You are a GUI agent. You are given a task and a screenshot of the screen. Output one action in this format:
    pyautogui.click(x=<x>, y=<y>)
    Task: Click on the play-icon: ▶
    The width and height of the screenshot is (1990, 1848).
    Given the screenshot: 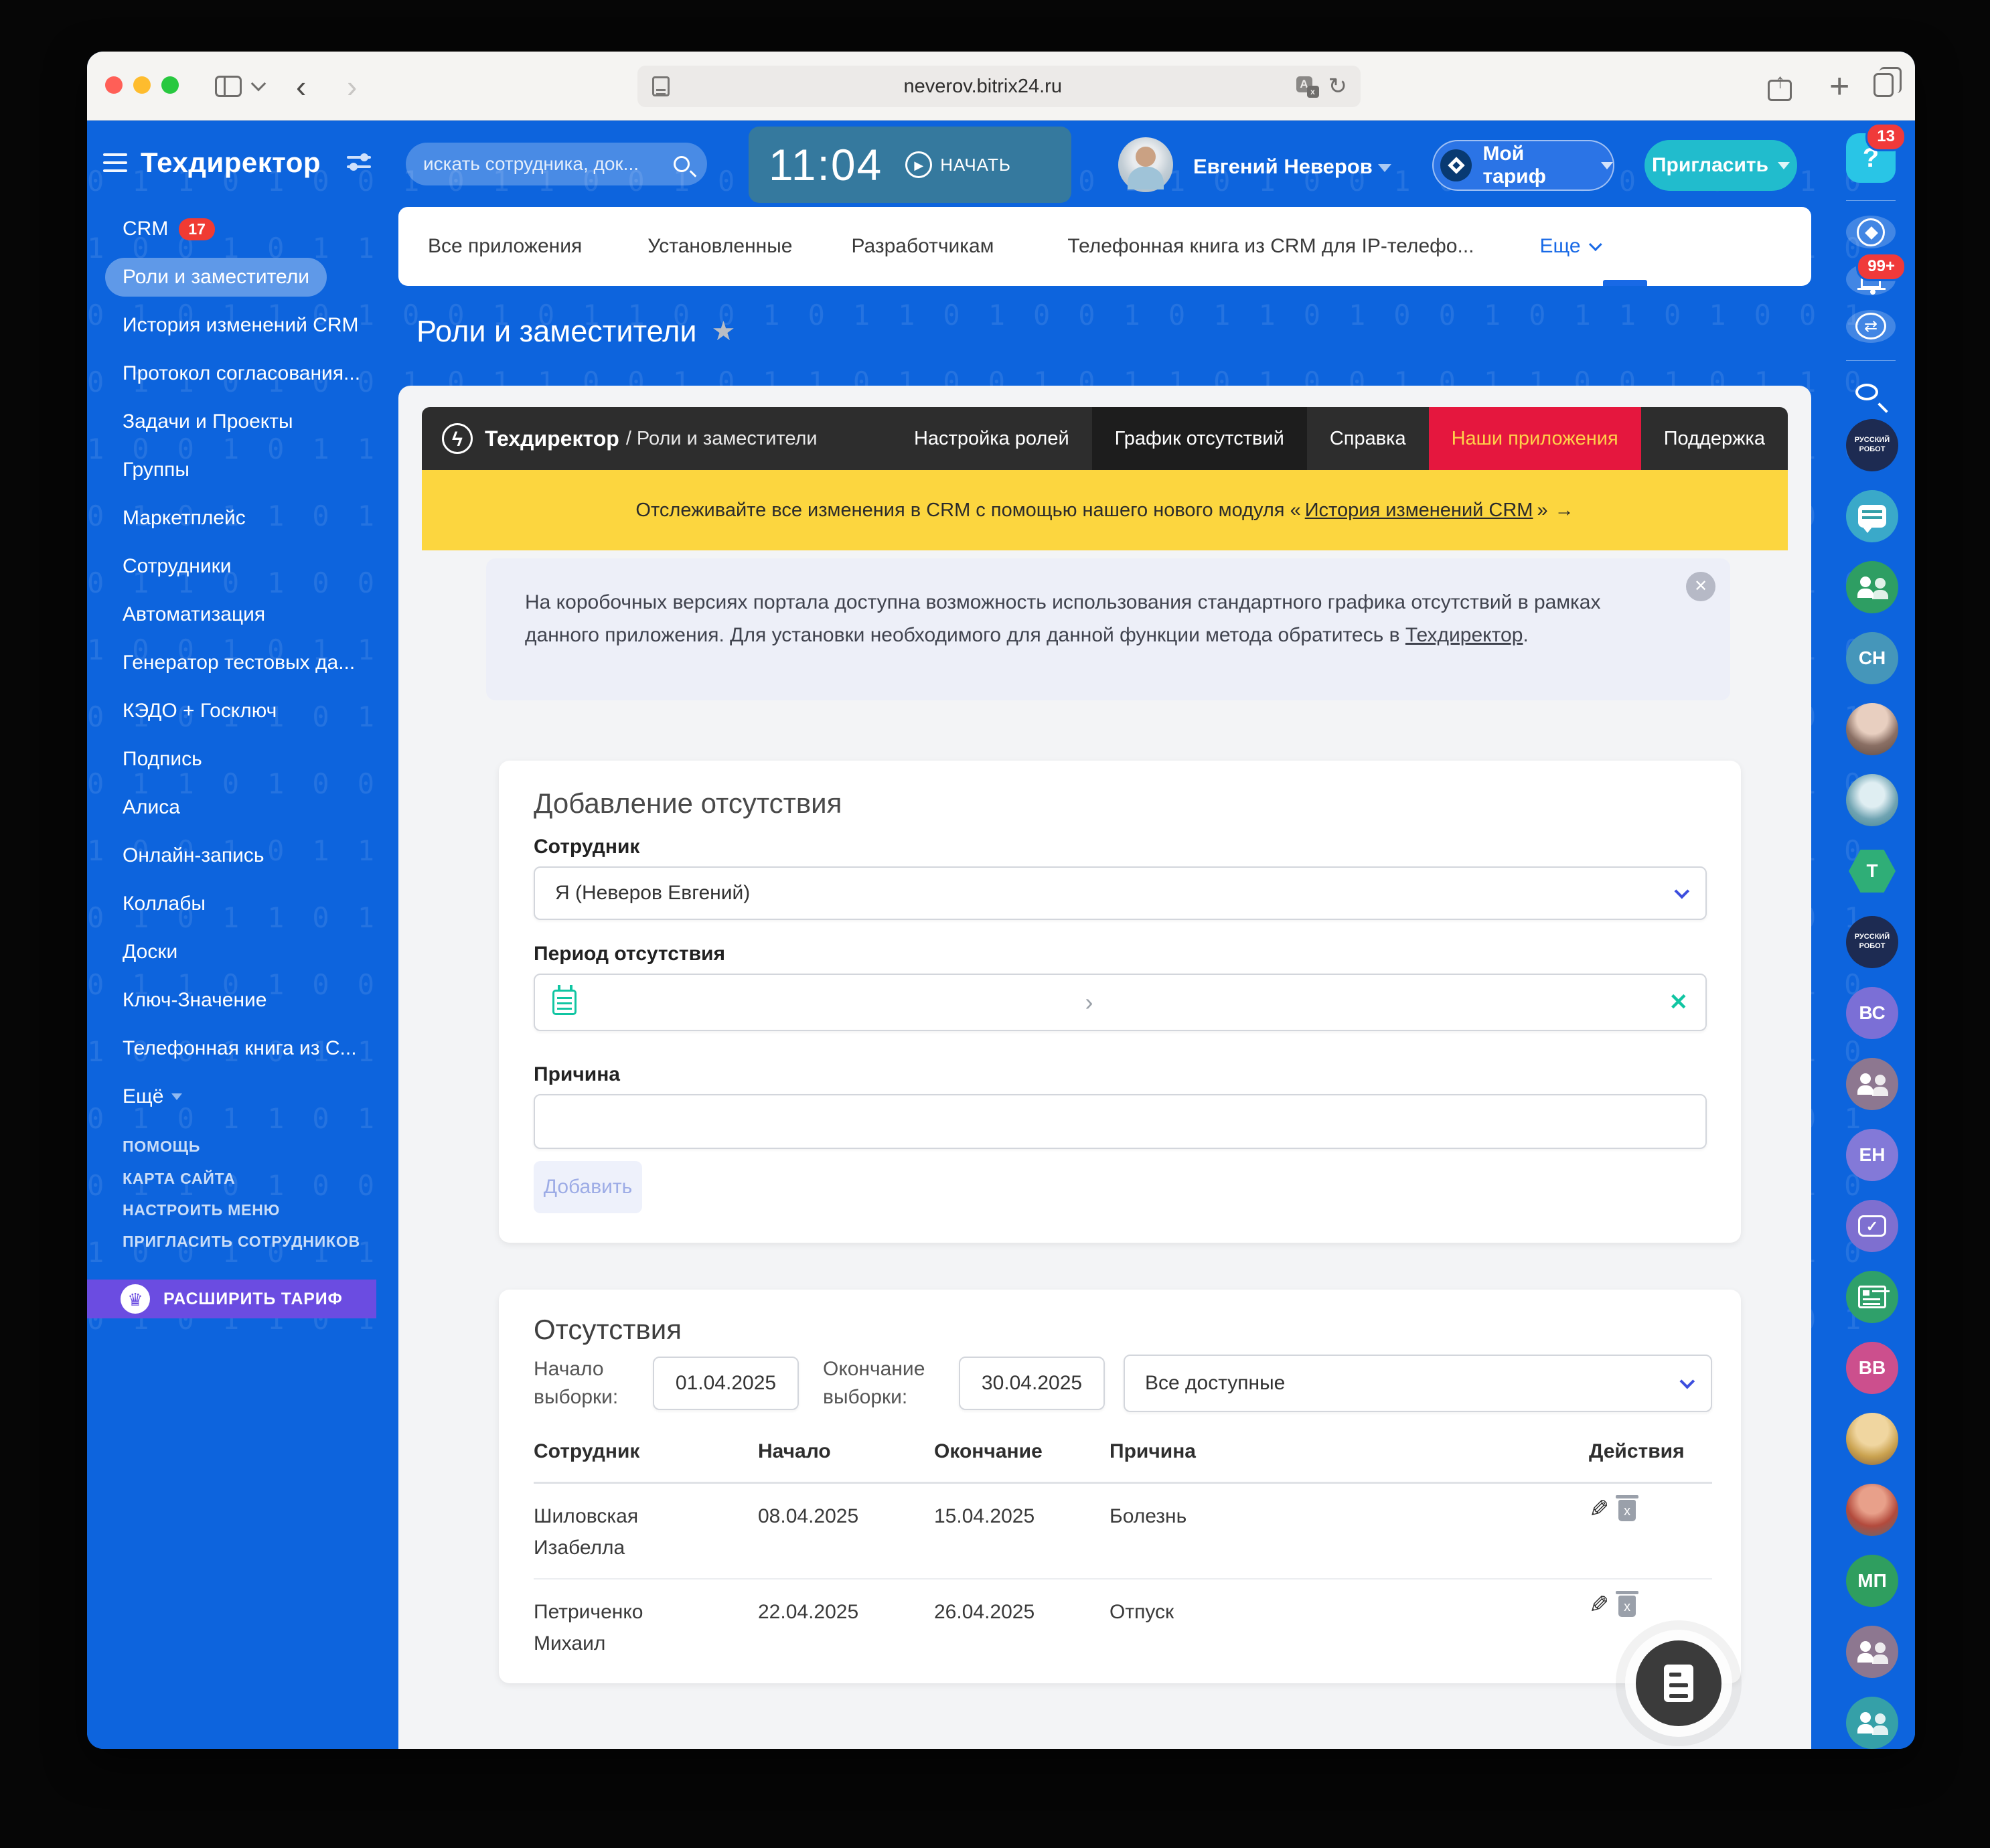 What is the action you would take?
    pyautogui.click(x=919, y=164)
    